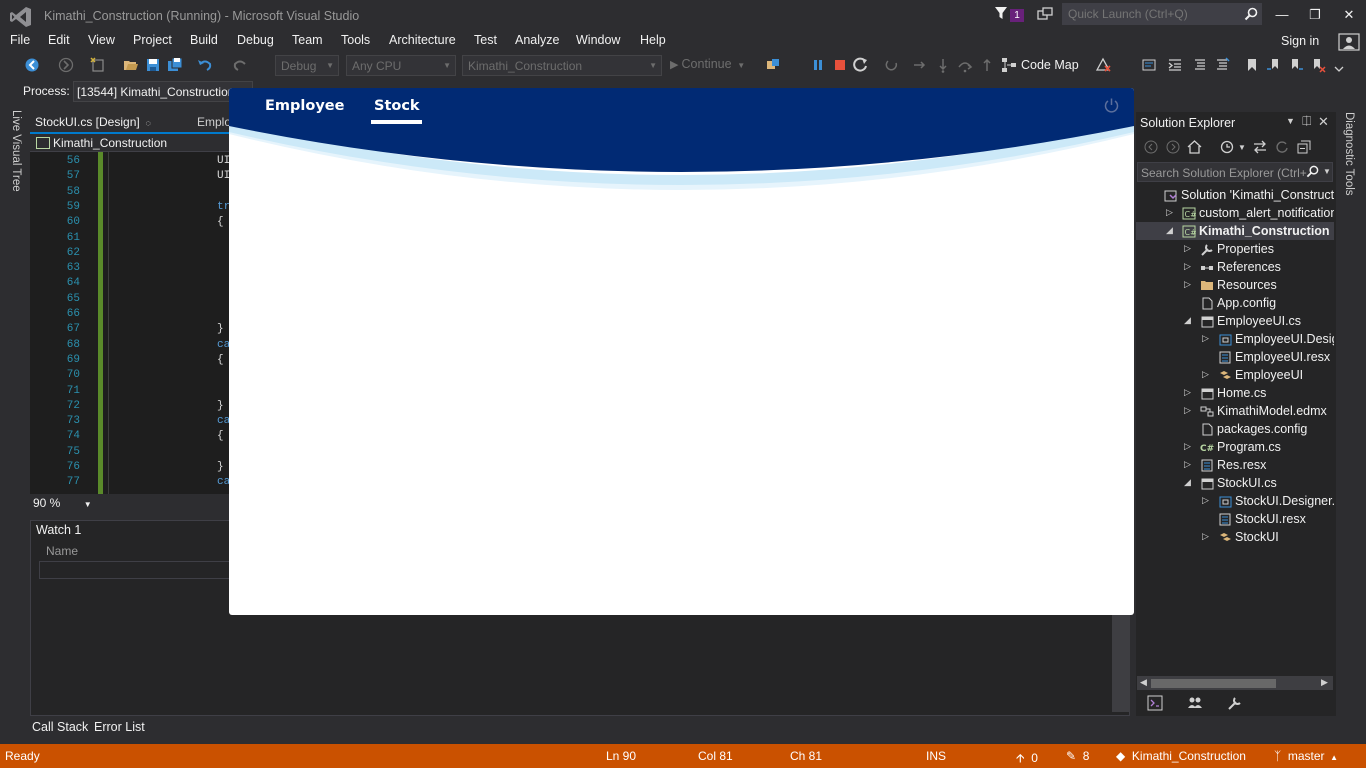 The height and width of the screenshot is (768, 1366). What do you see at coordinates (1235, 375) in the screenshot?
I see `solution-tree-item: ▷ EmployeeUI` at bounding box center [1235, 375].